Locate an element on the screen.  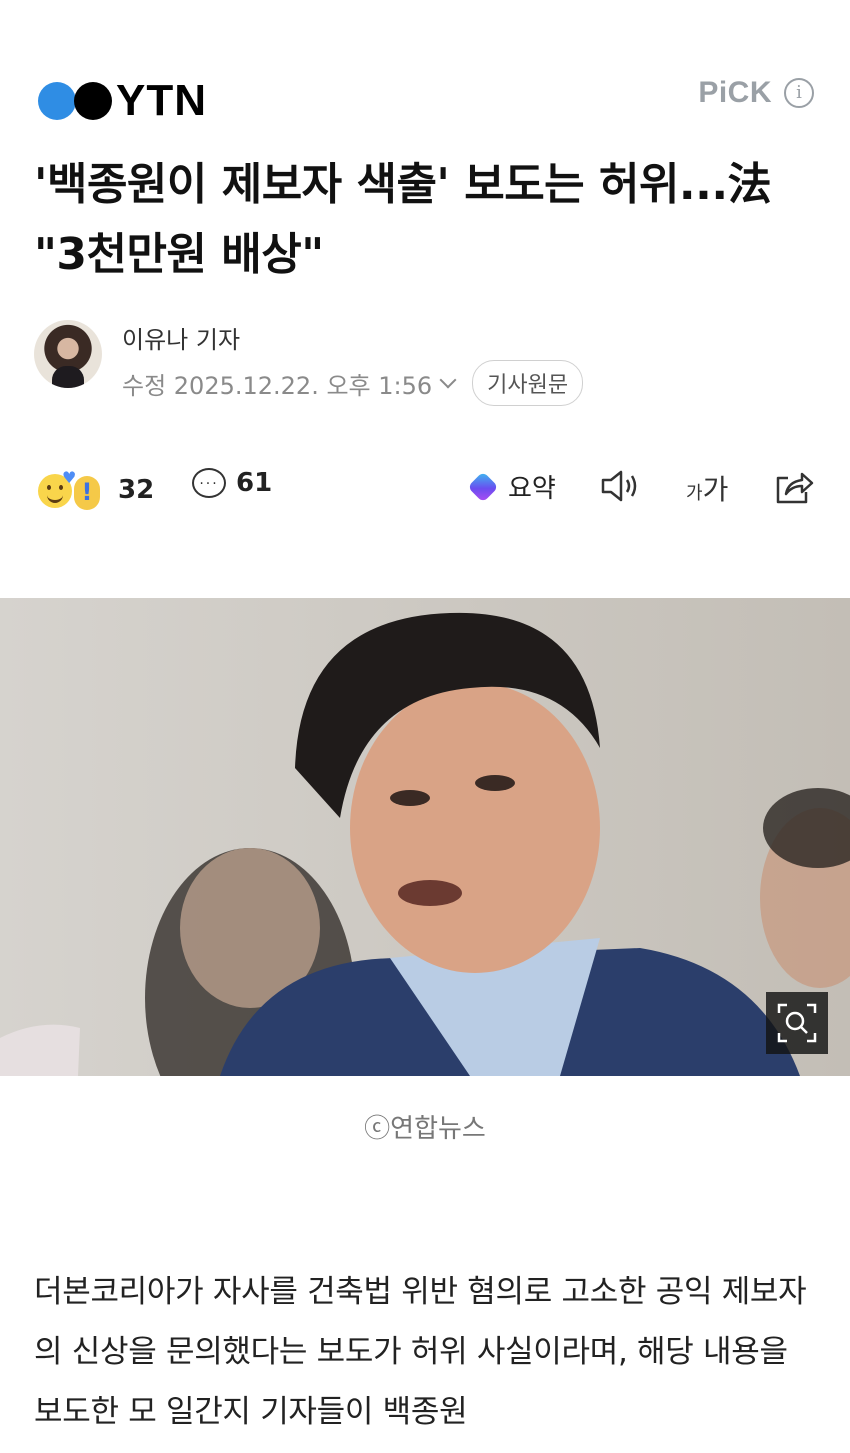
share-icon is located at coordinates (795, 488).